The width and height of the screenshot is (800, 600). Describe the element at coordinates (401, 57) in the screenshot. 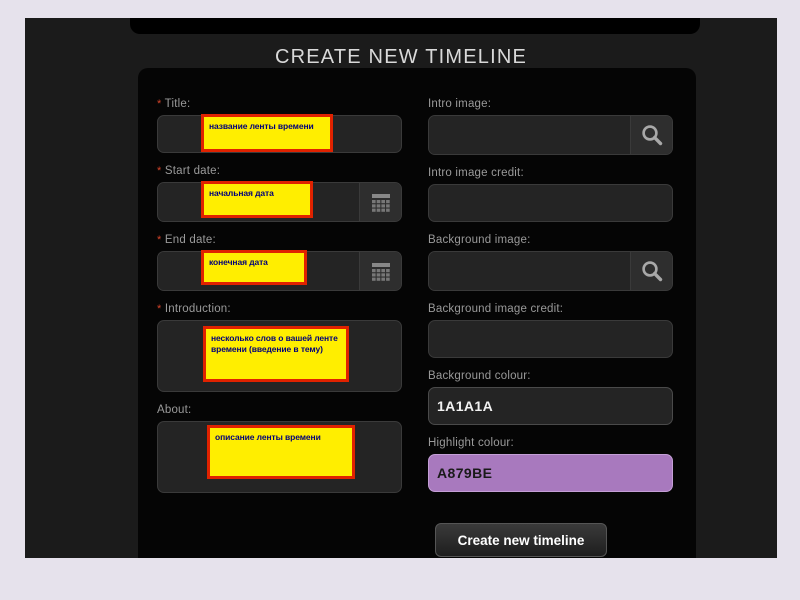

I see `page-title: CREATE NEW TIMELINE` at that location.